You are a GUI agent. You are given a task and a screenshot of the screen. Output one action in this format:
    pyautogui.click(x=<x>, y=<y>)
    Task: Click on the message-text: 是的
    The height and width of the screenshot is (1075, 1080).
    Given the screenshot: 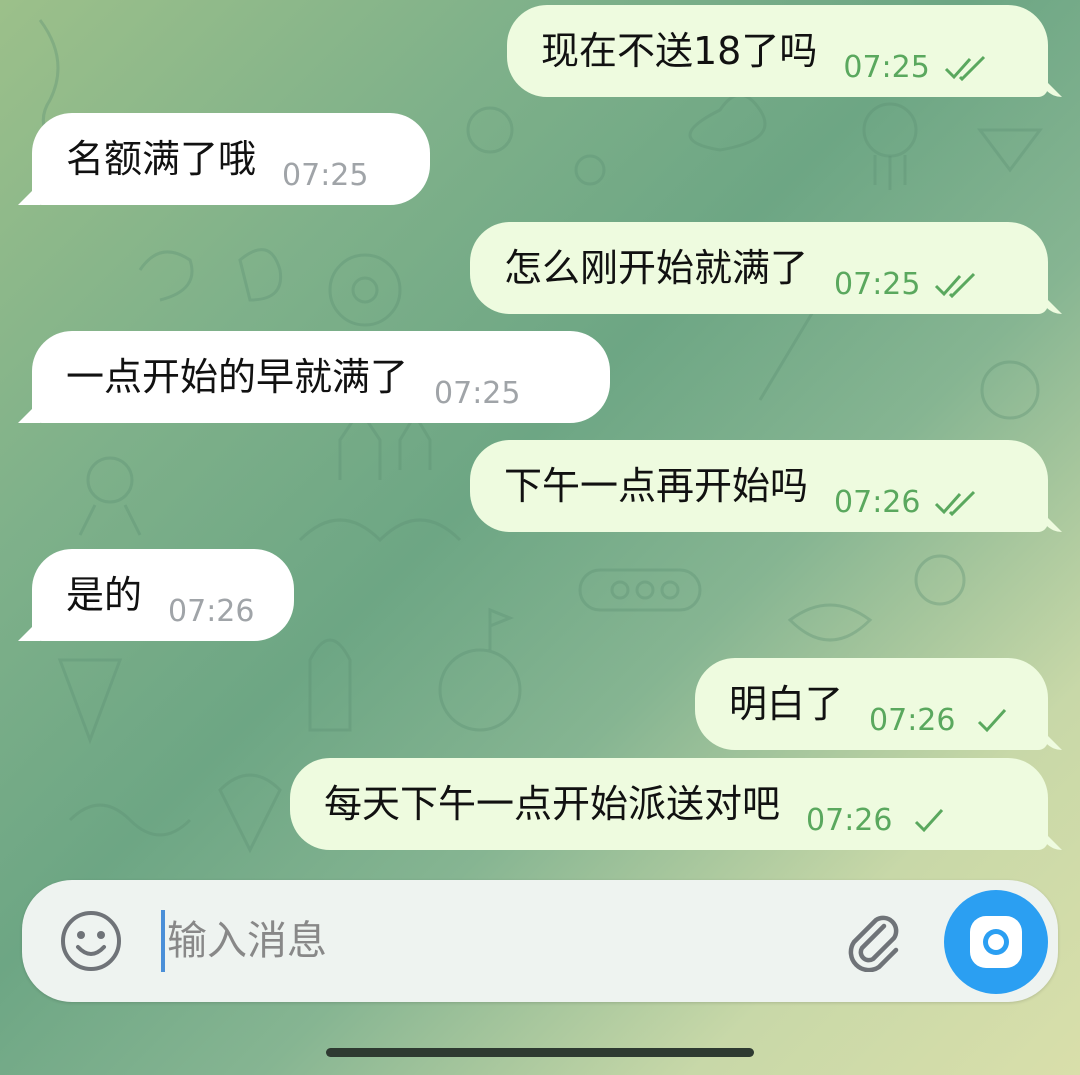 What is the action you would take?
    pyautogui.click(x=104, y=595)
    